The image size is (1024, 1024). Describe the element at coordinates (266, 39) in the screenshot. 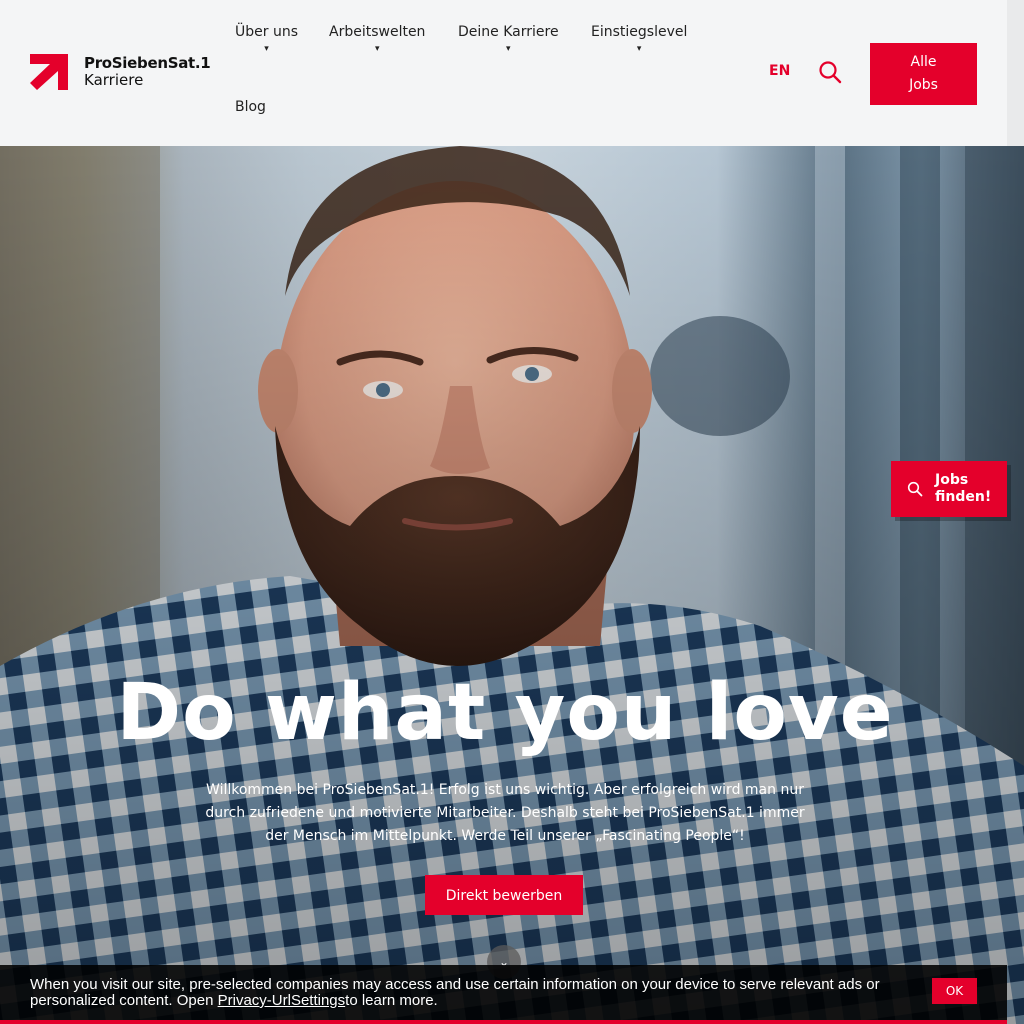

I see `nav-item-ueber-uns: Über uns ▾` at that location.